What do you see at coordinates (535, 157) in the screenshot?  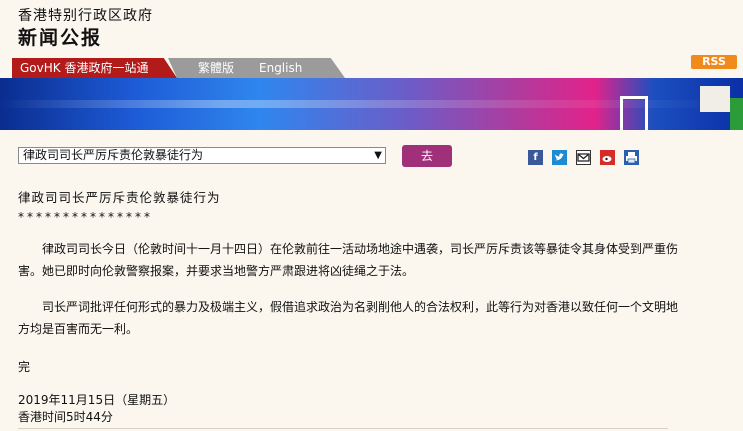 I see `facebook-icon: f` at bounding box center [535, 157].